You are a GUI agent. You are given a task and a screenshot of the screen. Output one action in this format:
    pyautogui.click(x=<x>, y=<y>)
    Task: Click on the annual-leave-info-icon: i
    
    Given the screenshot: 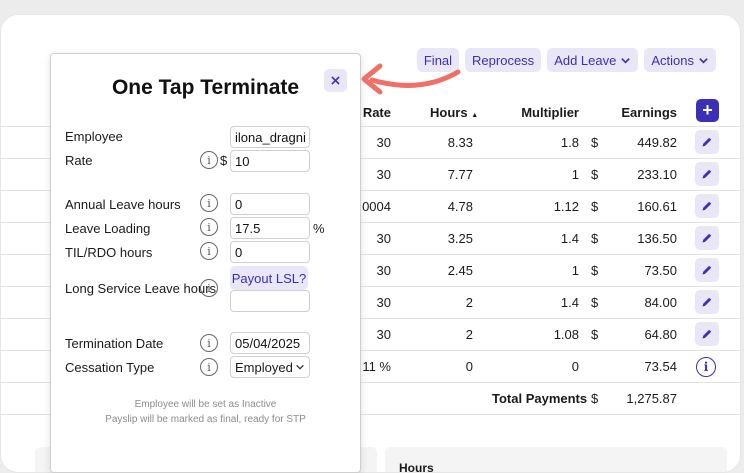 What is the action you would take?
    pyautogui.click(x=209, y=203)
    